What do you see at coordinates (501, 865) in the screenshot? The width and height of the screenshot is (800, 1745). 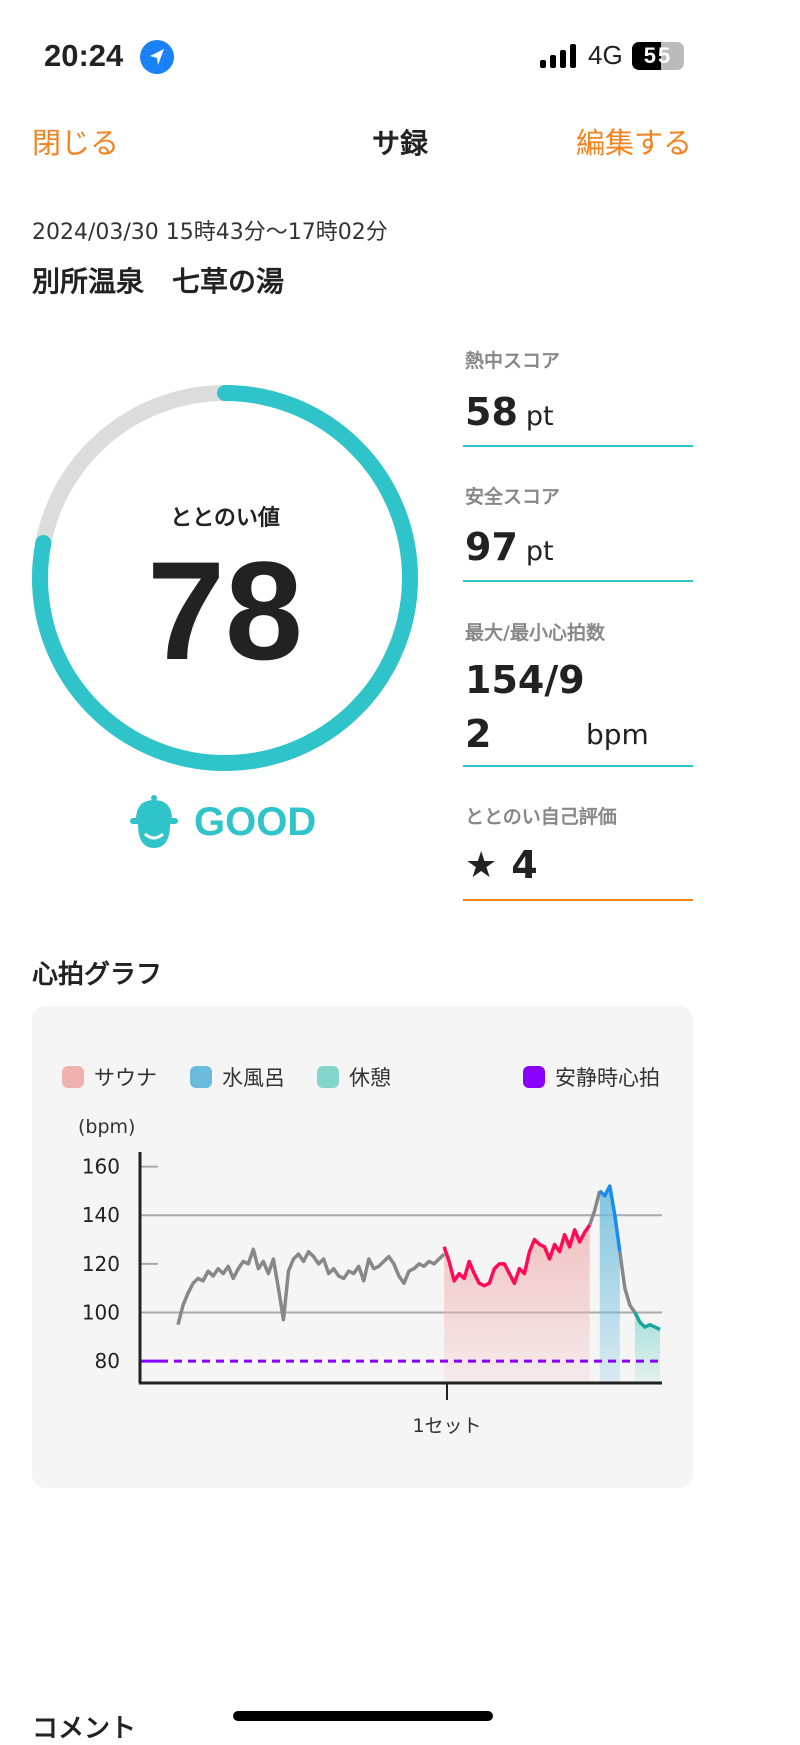 I see `self-rating: ★ 4` at bounding box center [501, 865].